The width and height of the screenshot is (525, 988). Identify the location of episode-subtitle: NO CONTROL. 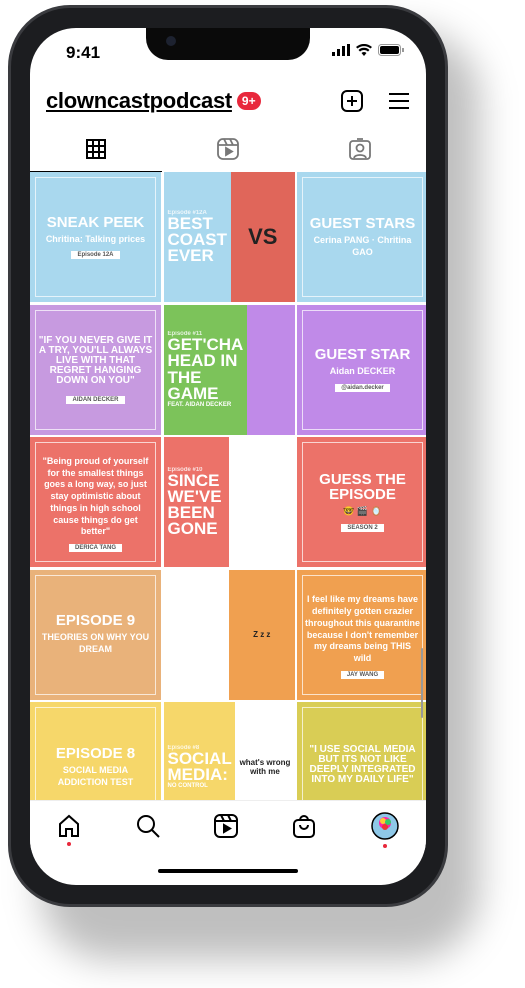
(187, 786).